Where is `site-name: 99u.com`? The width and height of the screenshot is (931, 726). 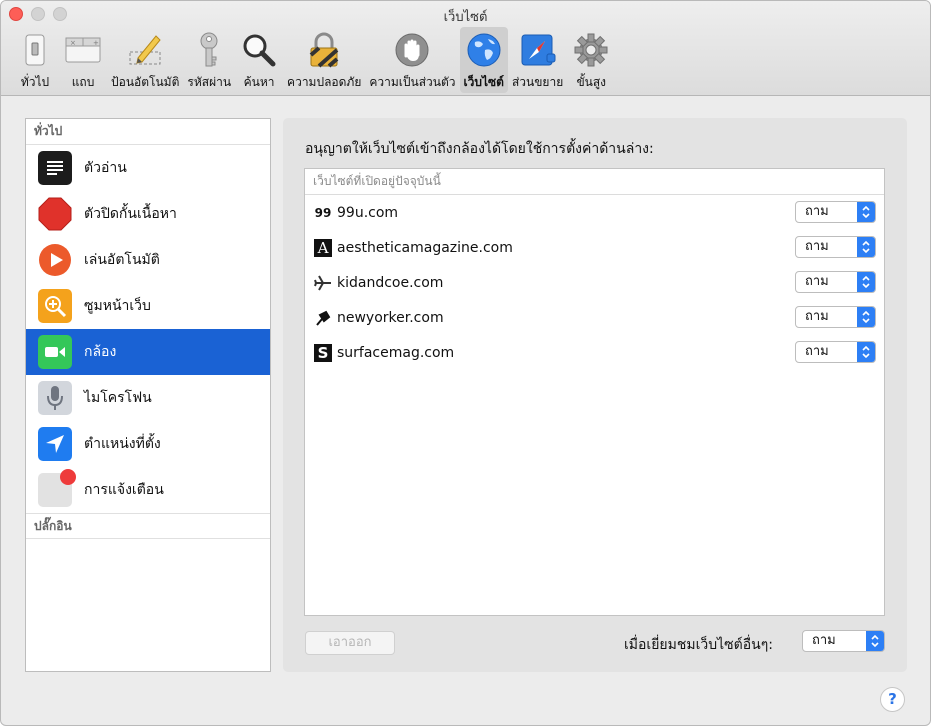
site-name: 99u.com is located at coordinates (368, 212).